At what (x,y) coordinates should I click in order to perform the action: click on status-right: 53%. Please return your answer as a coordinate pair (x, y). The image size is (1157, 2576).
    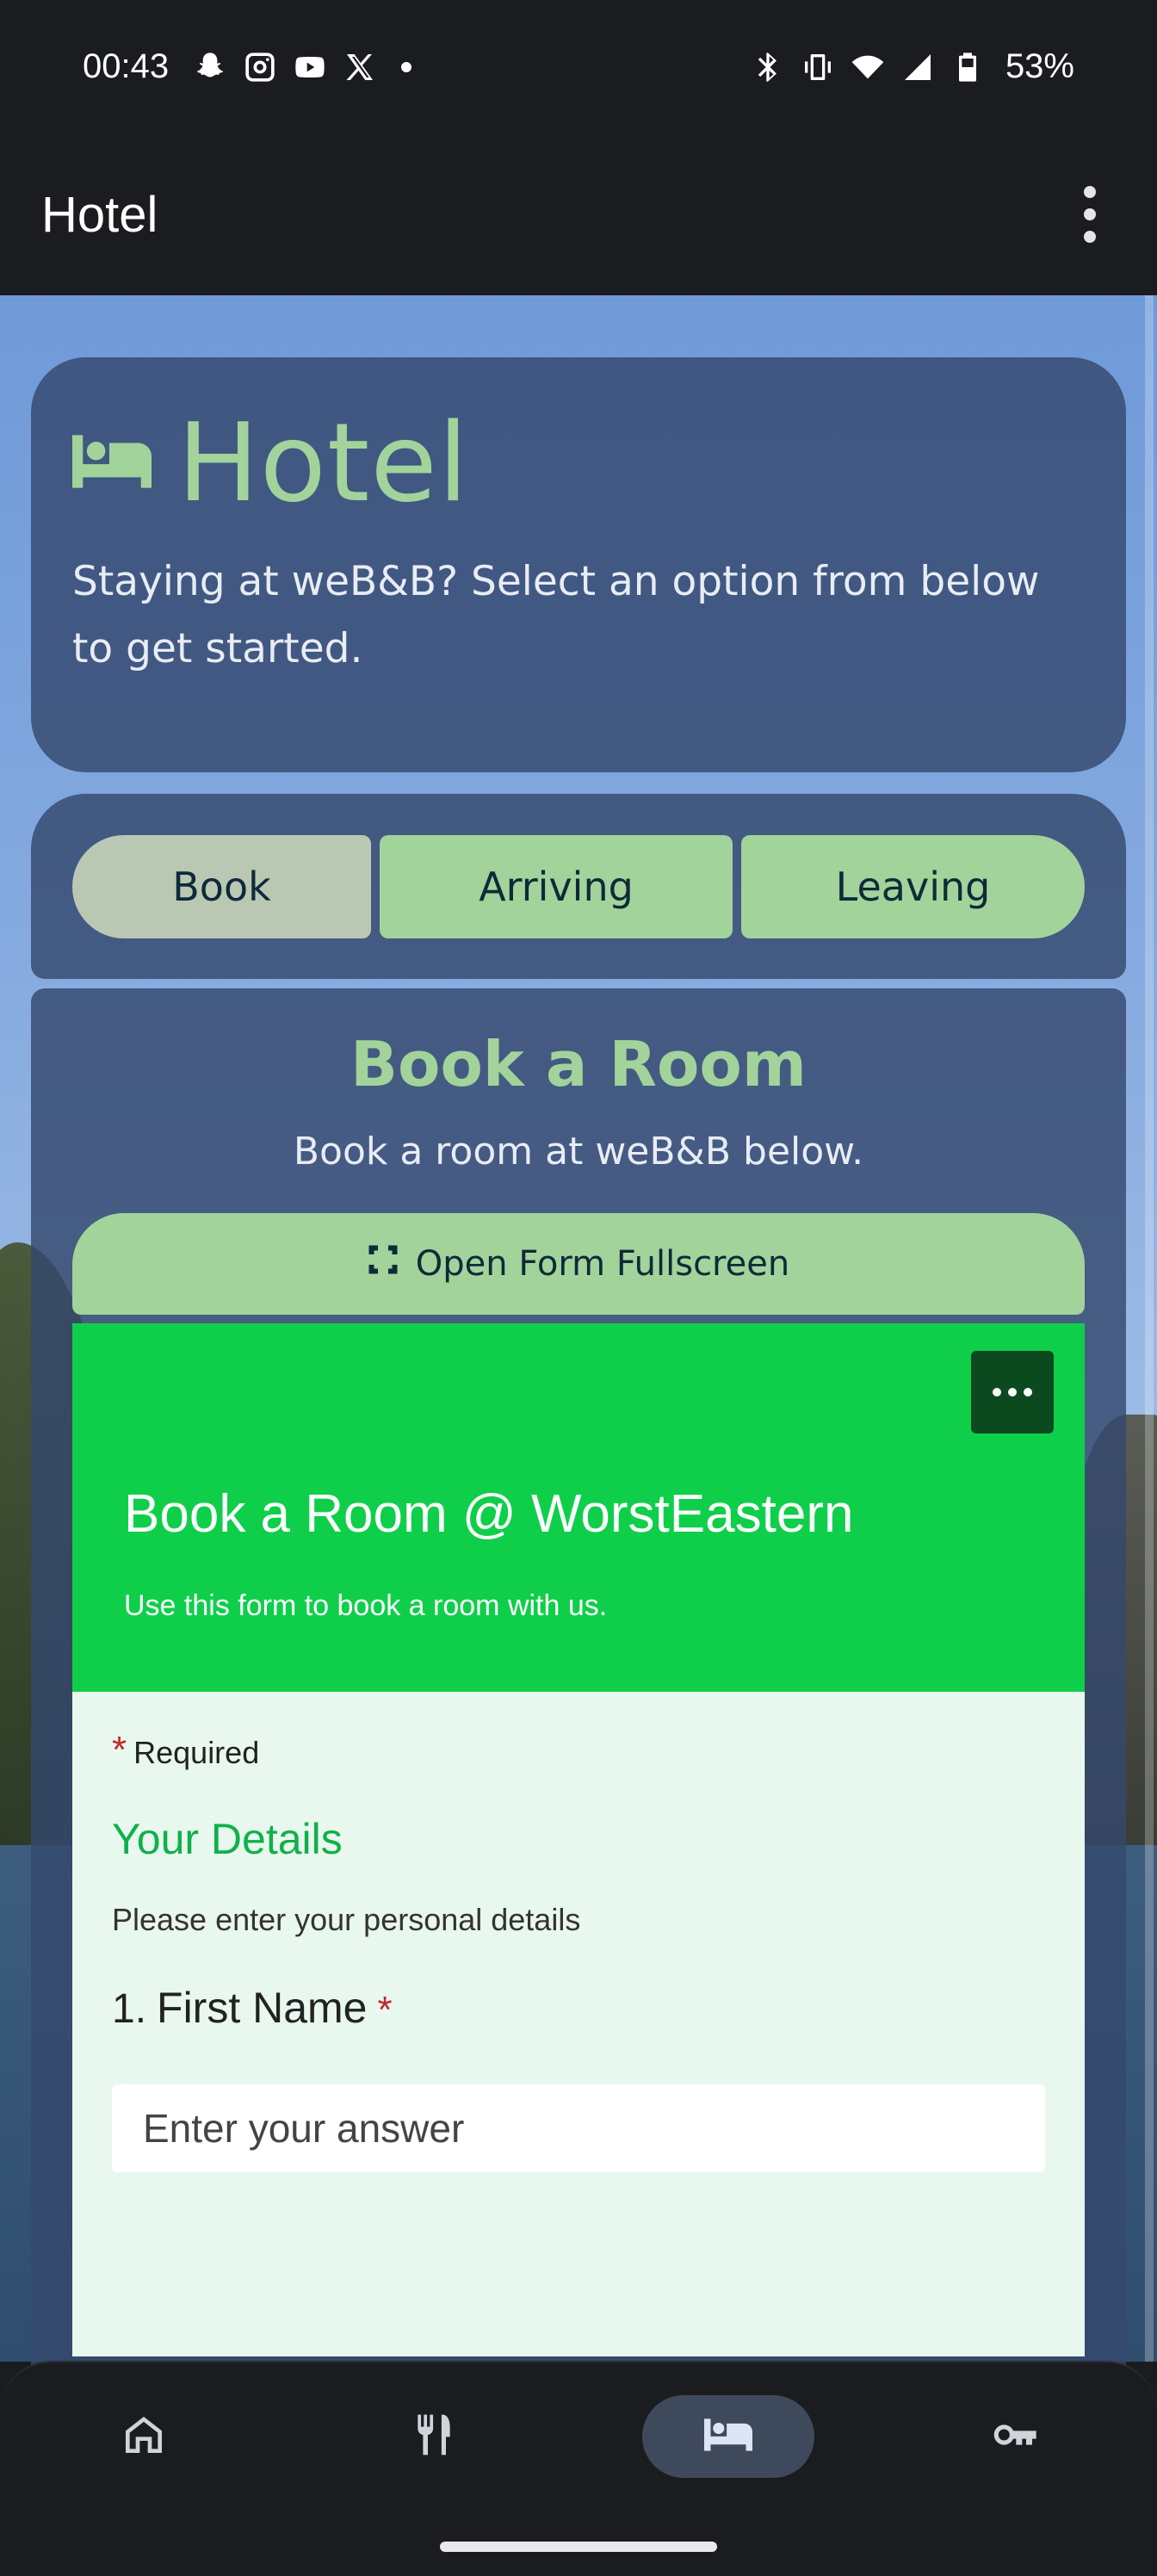
    Looking at the image, I should click on (913, 66).